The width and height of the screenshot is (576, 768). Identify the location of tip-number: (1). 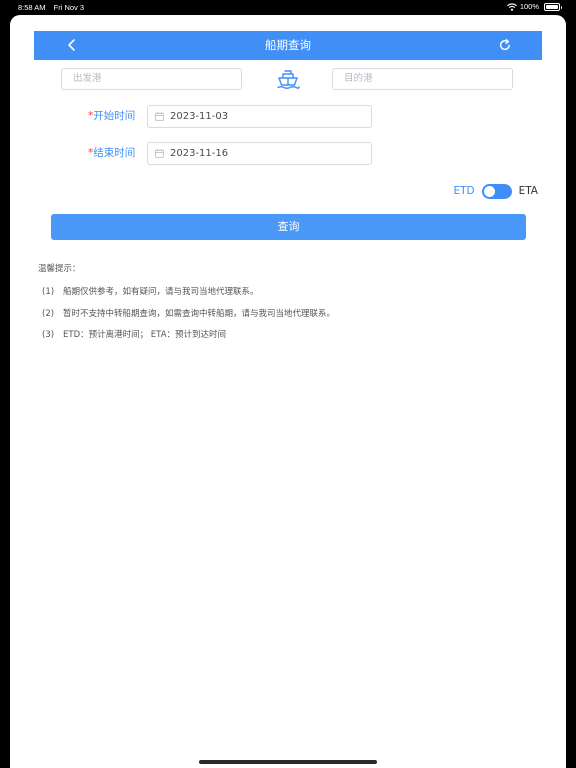
(48, 292).